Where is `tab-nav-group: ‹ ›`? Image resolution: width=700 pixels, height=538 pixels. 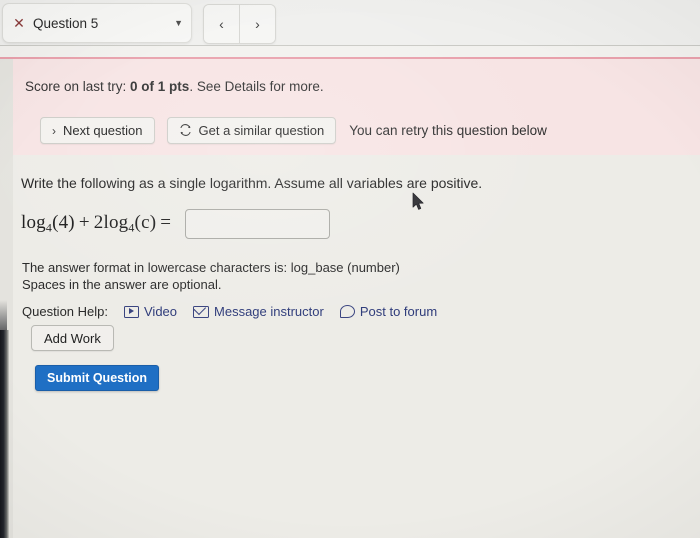
tab-nav-group: ‹ › is located at coordinates (239, 24).